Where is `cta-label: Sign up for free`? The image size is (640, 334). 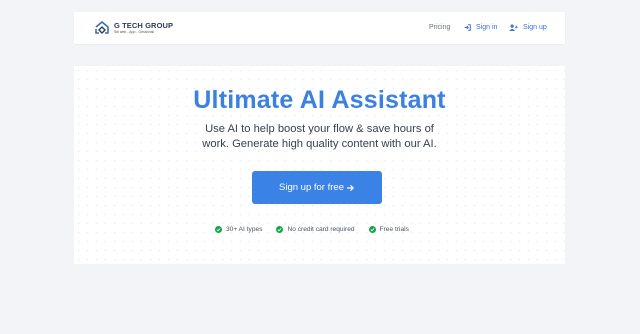
cta-label: Sign up for free is located at coordinates (311, 187).